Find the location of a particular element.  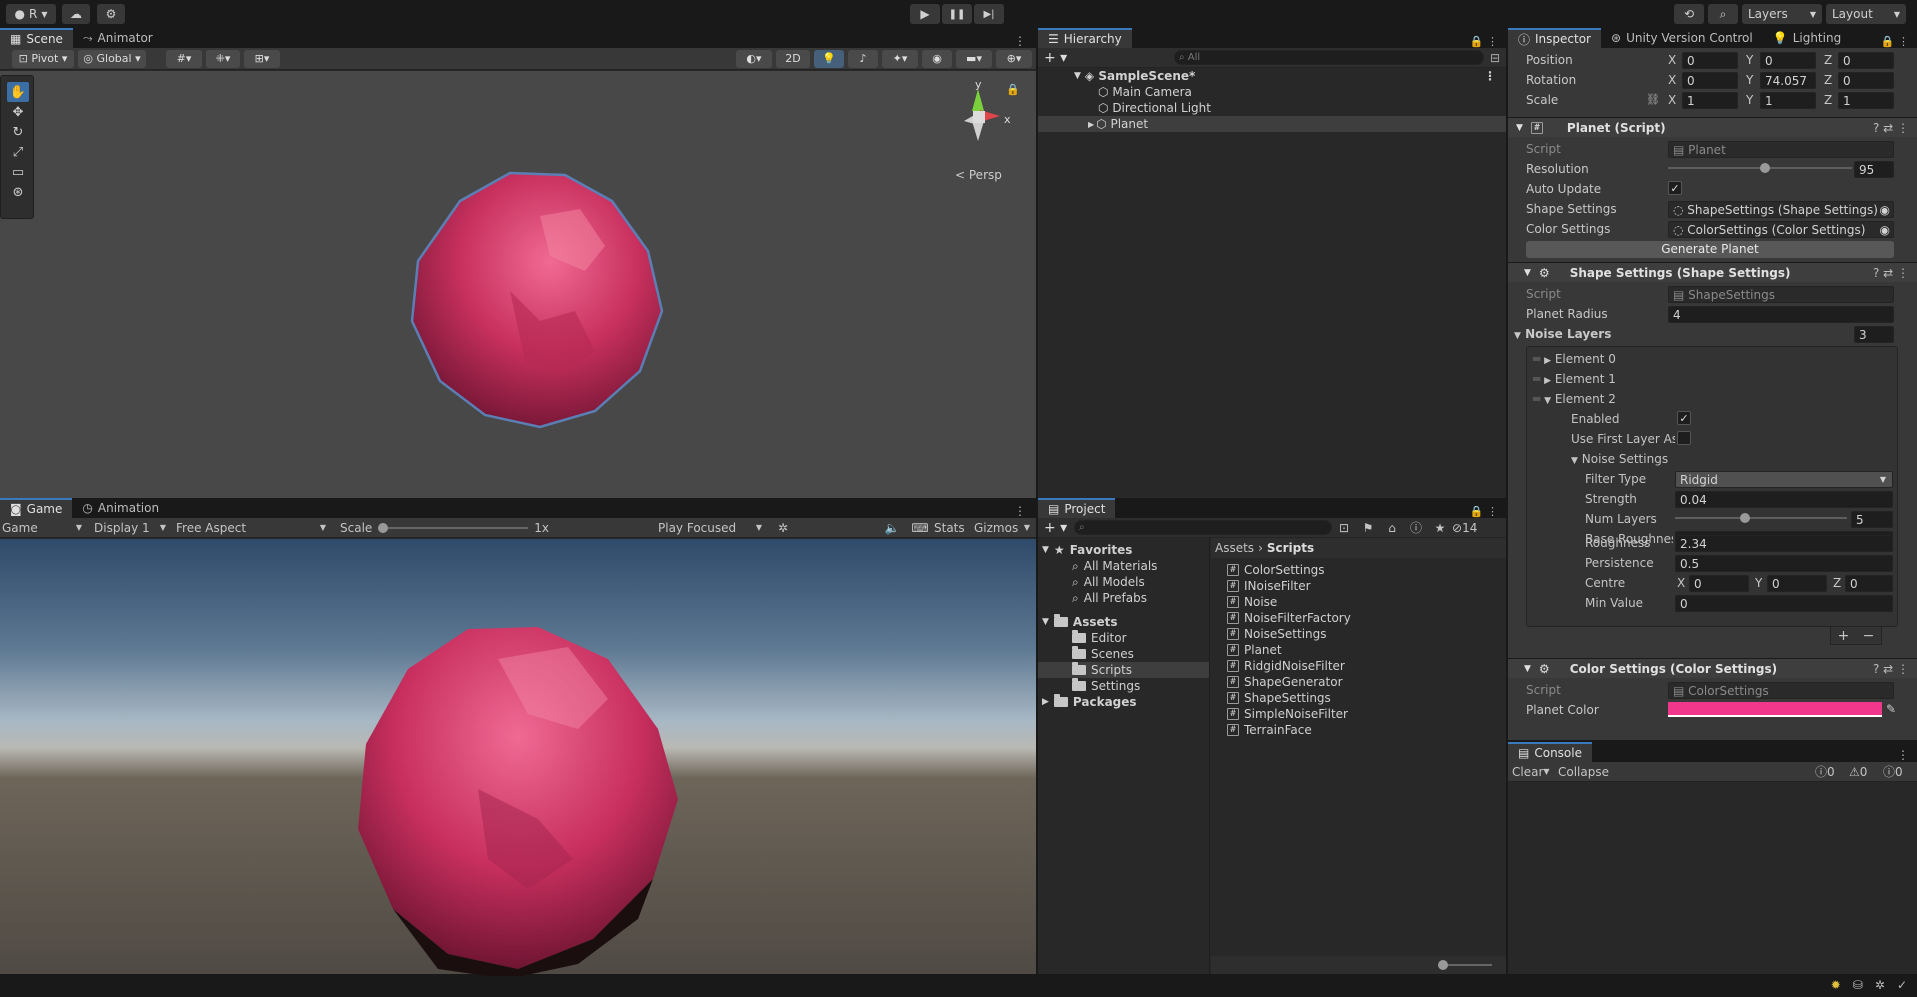

label-icon: ⌂ is located at coordinates (1392, 528).